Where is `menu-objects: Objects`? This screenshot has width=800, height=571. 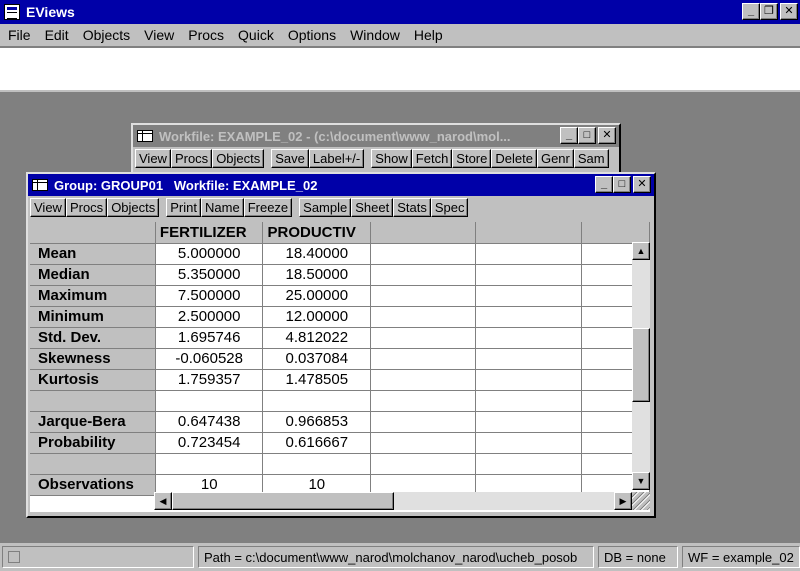 menu-objects: Objects is located at coordinates (106, 35).